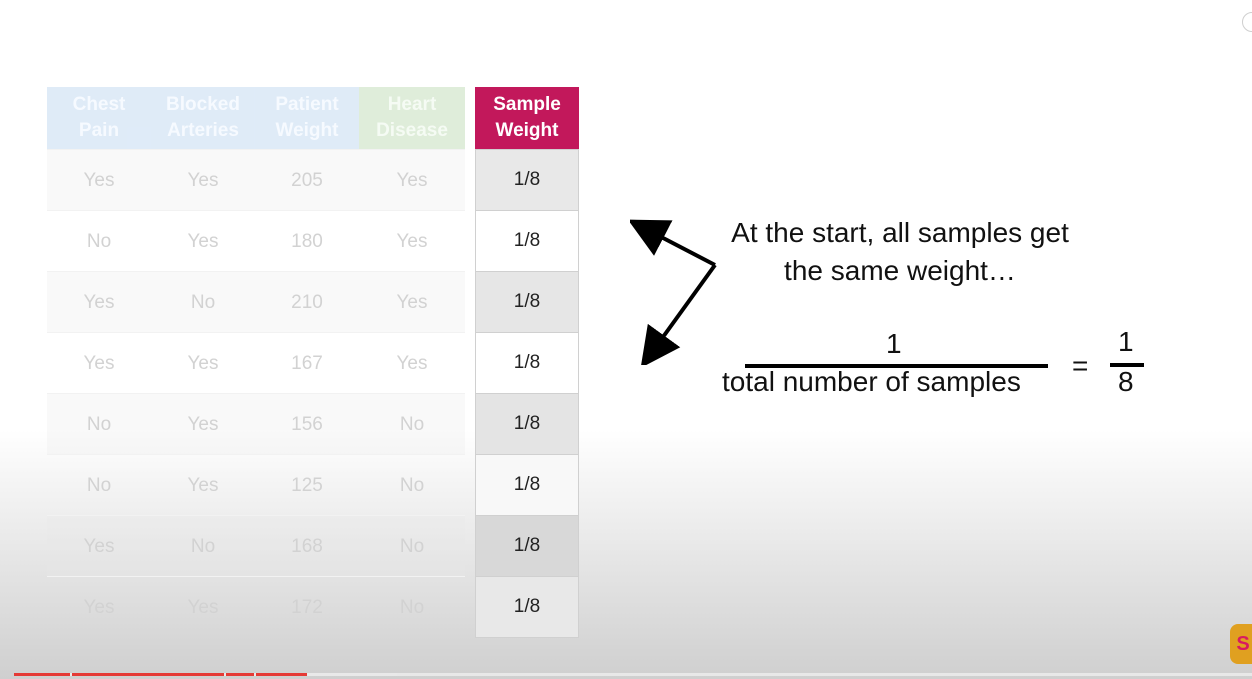 This screenshot has height=679, width=1252. What do you see at coordinates (900, 232) in the screenshot?
I see `explanation-line-1: At the start, all samples get` at bounding box center [900, 232].